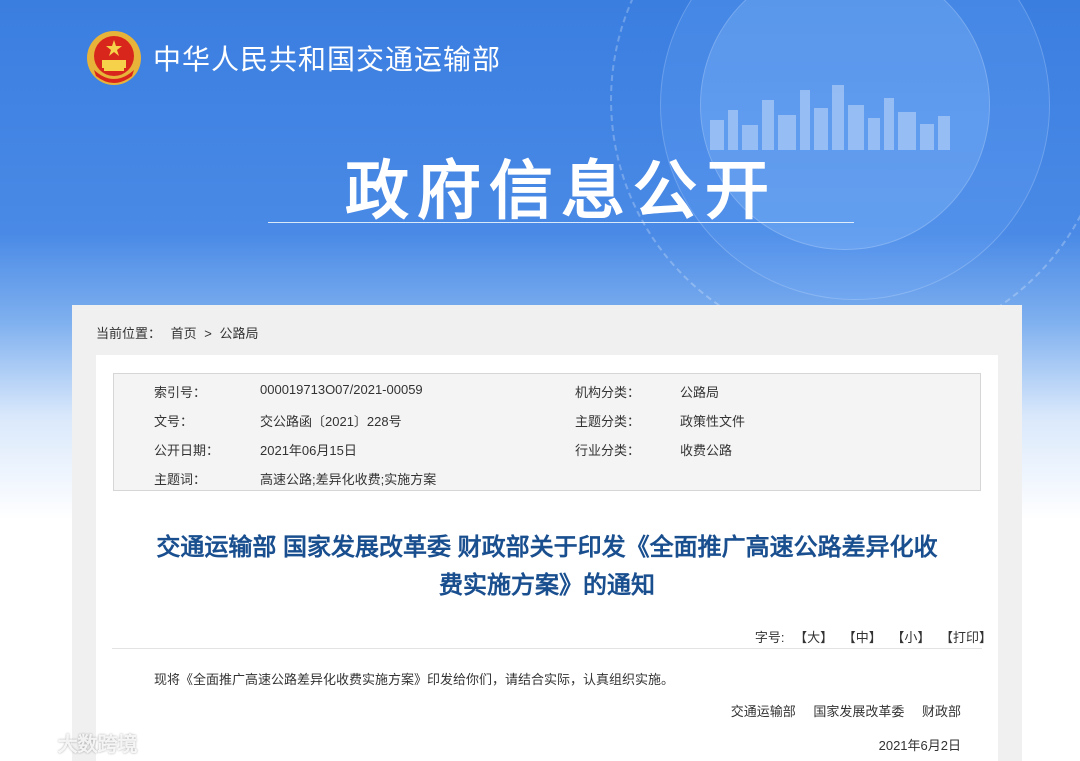 The width and height of the screenshot is (1080, 761). What do you see at coordinates (348, 479) in the screenshot?
I see `keywords-value: 高速公路;差异化收费;实施方案` at bounding box center [348, 479].